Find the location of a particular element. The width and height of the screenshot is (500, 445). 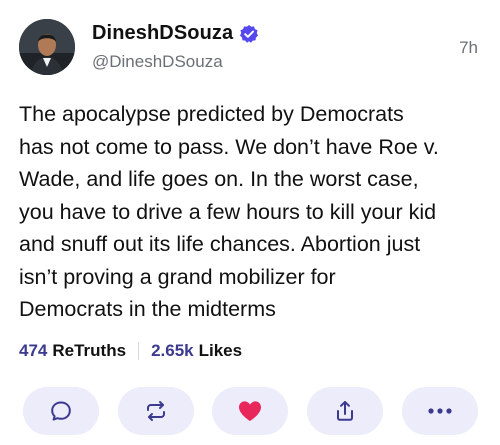

author-display-name: DineshDSouza is located at coordinates (162, 33).